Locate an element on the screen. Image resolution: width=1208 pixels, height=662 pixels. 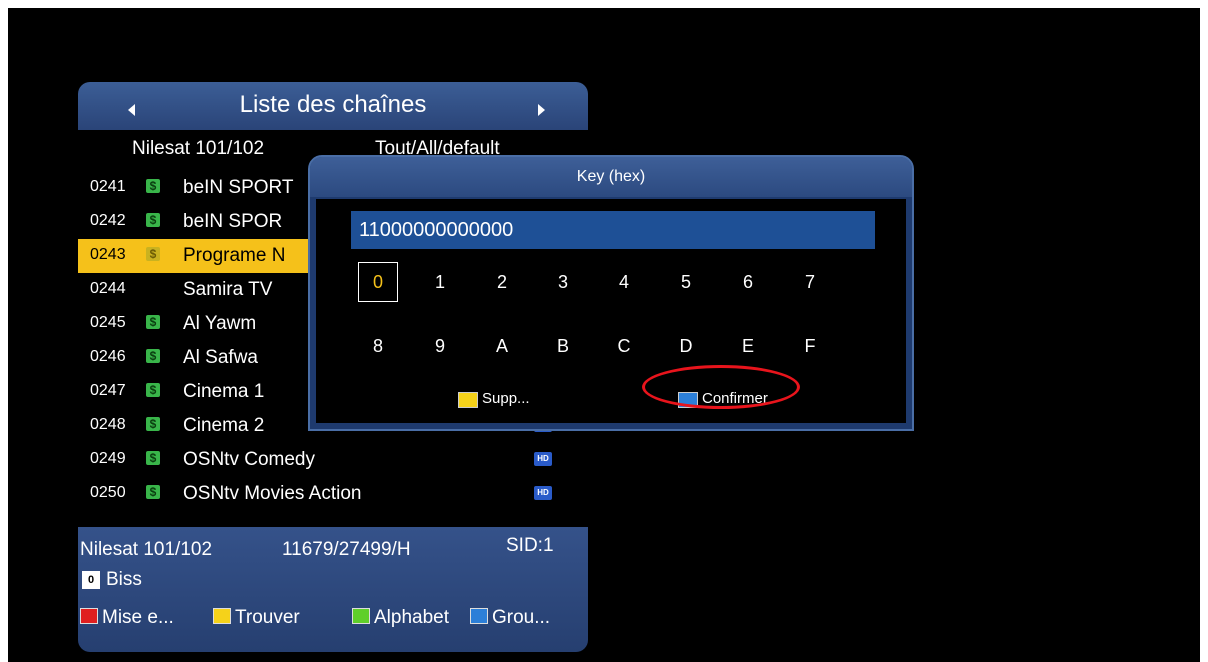
legend-yellow-label: Trouver is located at coordinates (267, 617).